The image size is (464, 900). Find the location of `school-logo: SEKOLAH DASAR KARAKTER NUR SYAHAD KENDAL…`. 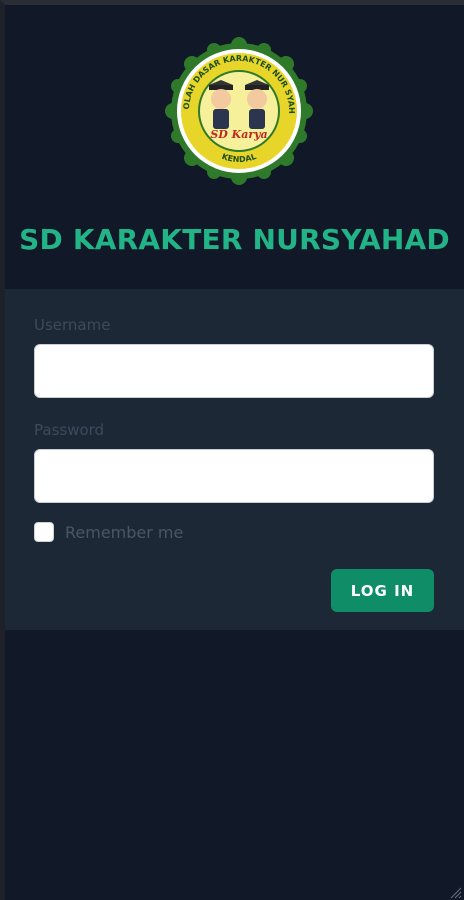

school-logo: SEKOLAH DASAR KARAKTER NUR SYAHAD KENDAL… is located at coordinates (237, 107).